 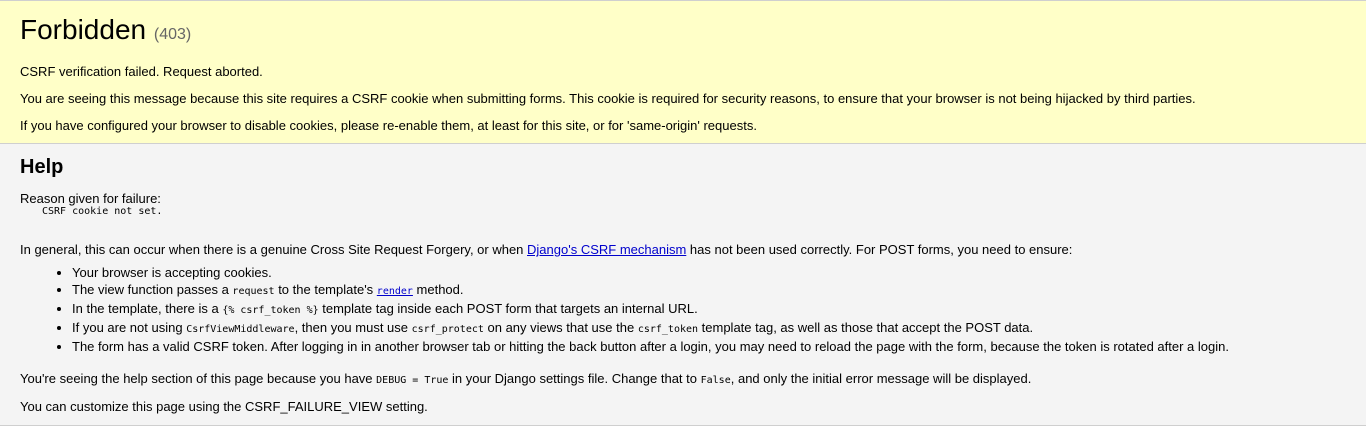 I want to click on render-link: render, so click(x=395, y=289).